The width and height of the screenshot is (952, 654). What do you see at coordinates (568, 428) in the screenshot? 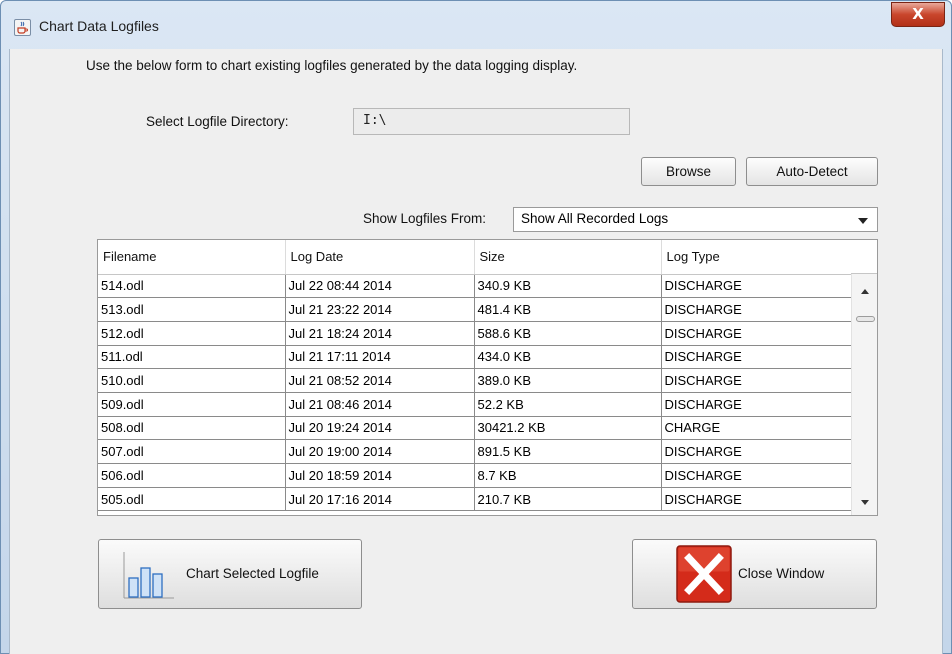
I see `cell-size: 30421.2 KB` at bounding box center [568, 428].